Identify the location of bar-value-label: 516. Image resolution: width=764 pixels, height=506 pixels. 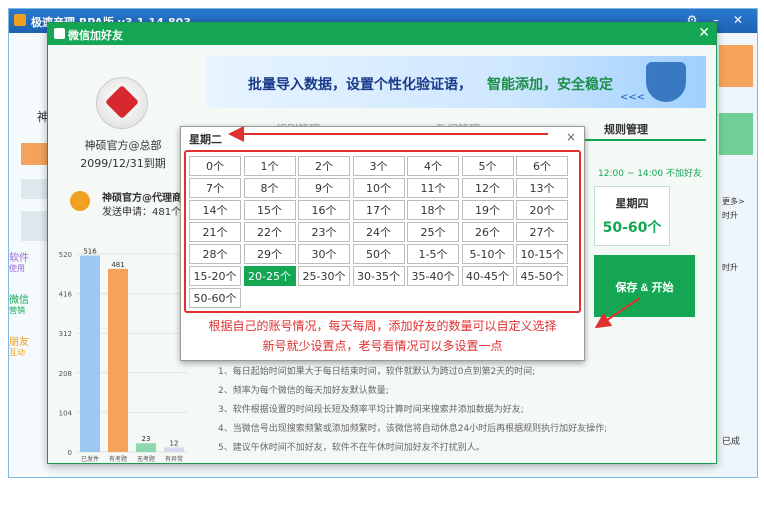
(90, 252).